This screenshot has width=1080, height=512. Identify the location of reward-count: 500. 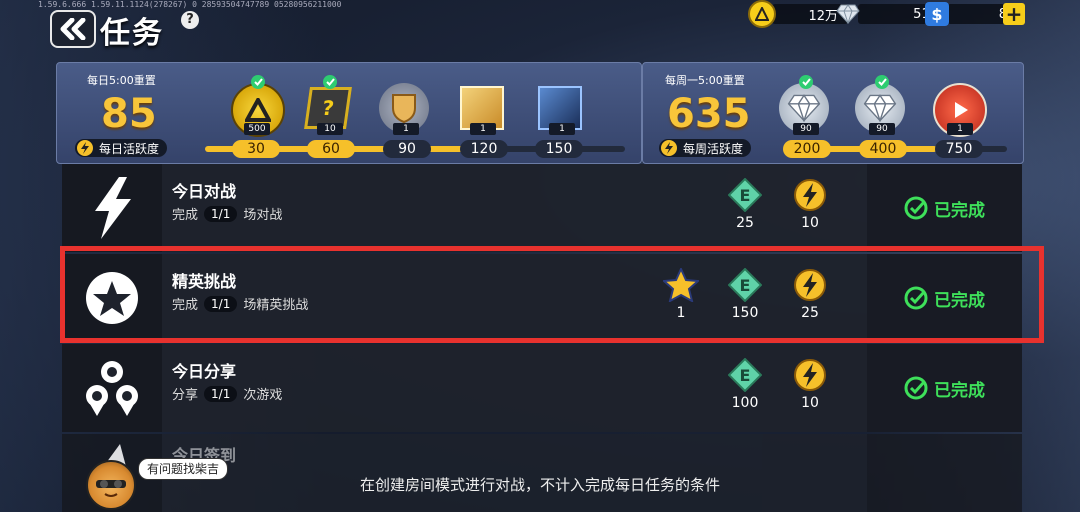
(257, 129).